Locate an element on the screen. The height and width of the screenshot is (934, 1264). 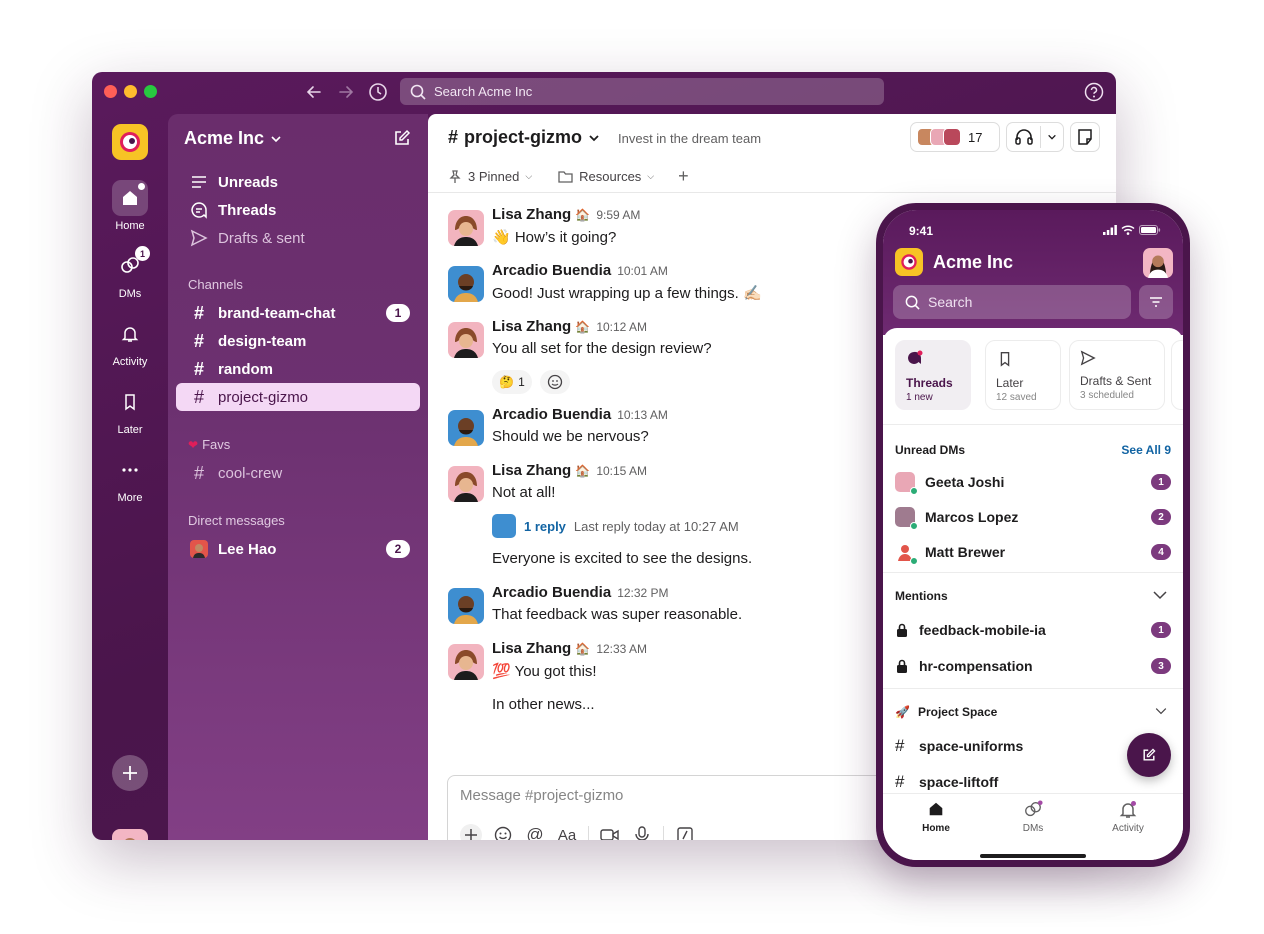
threads-icon is located at coordinates (199, 210).